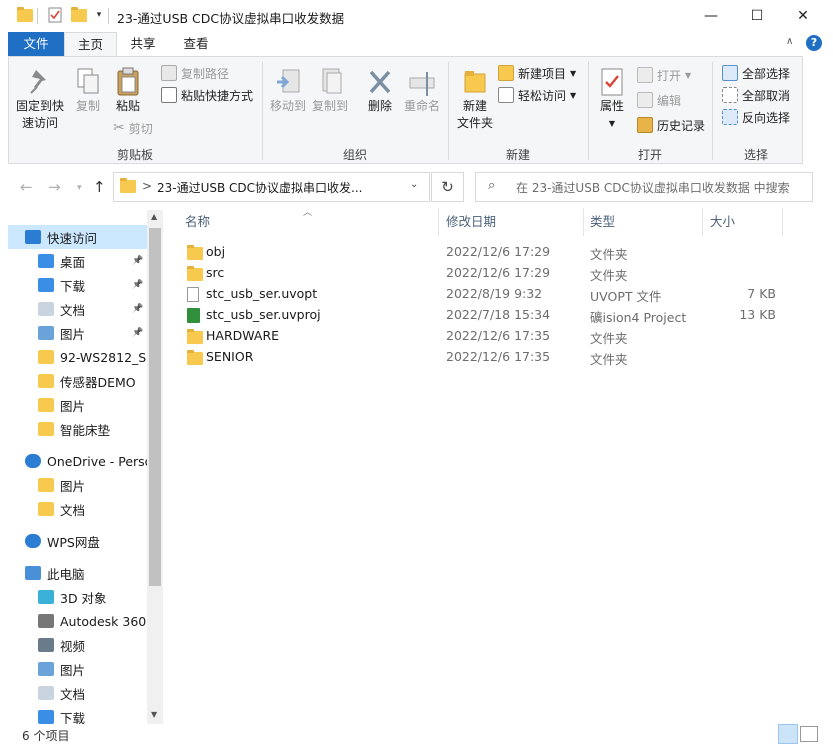 The height and width of the screenshot is (754, 833). I want to click on collapse-ribbon-icon: ∧, so click(789, 41).